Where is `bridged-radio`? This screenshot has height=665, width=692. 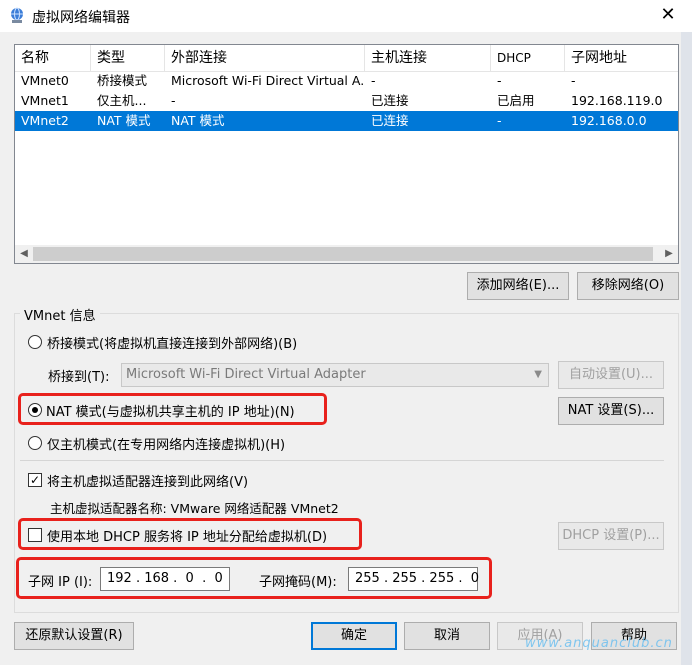 bridged-radio is located at coordinates (35, 342).